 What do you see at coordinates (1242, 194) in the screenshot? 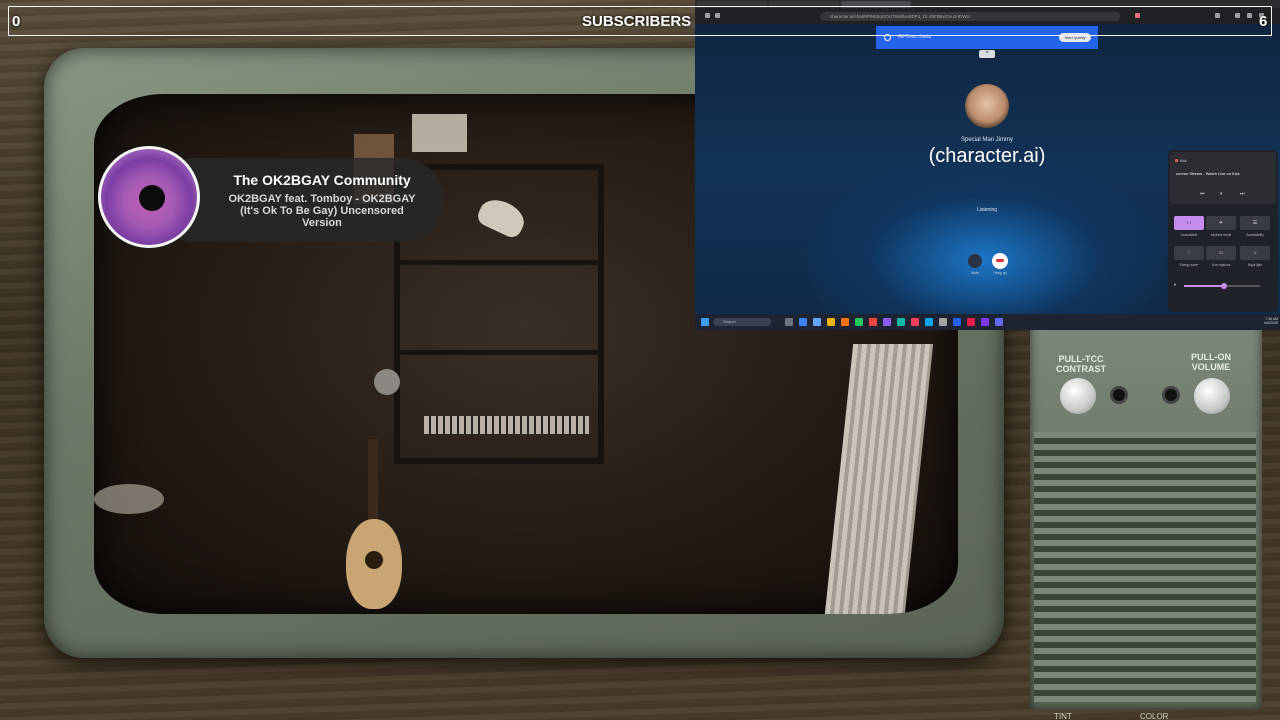
I see `next-icon: ⏭` at bounding box center [1242, 194].